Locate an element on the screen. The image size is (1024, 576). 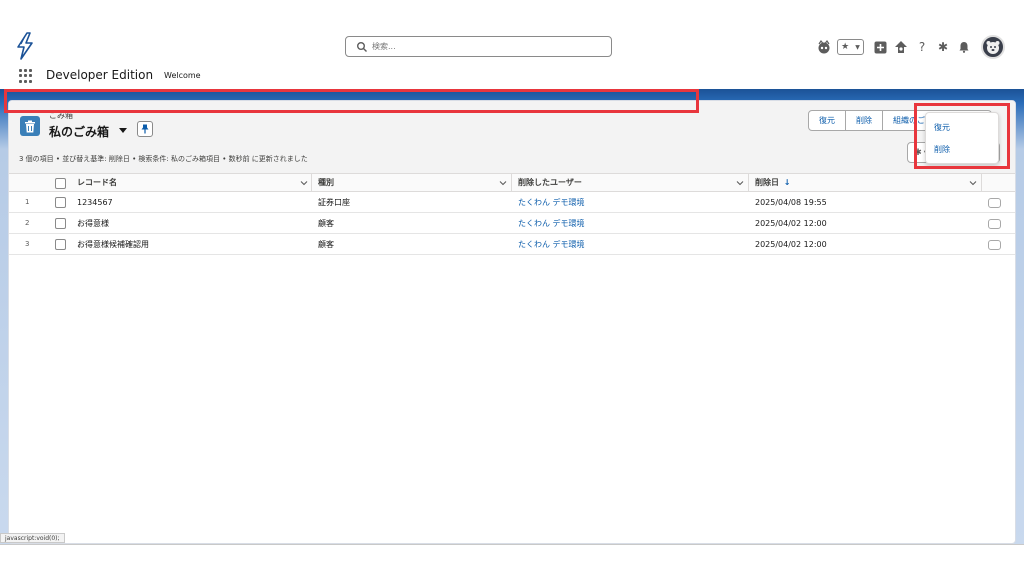
notifications-bell-icon is located at coordinates (964, 47).